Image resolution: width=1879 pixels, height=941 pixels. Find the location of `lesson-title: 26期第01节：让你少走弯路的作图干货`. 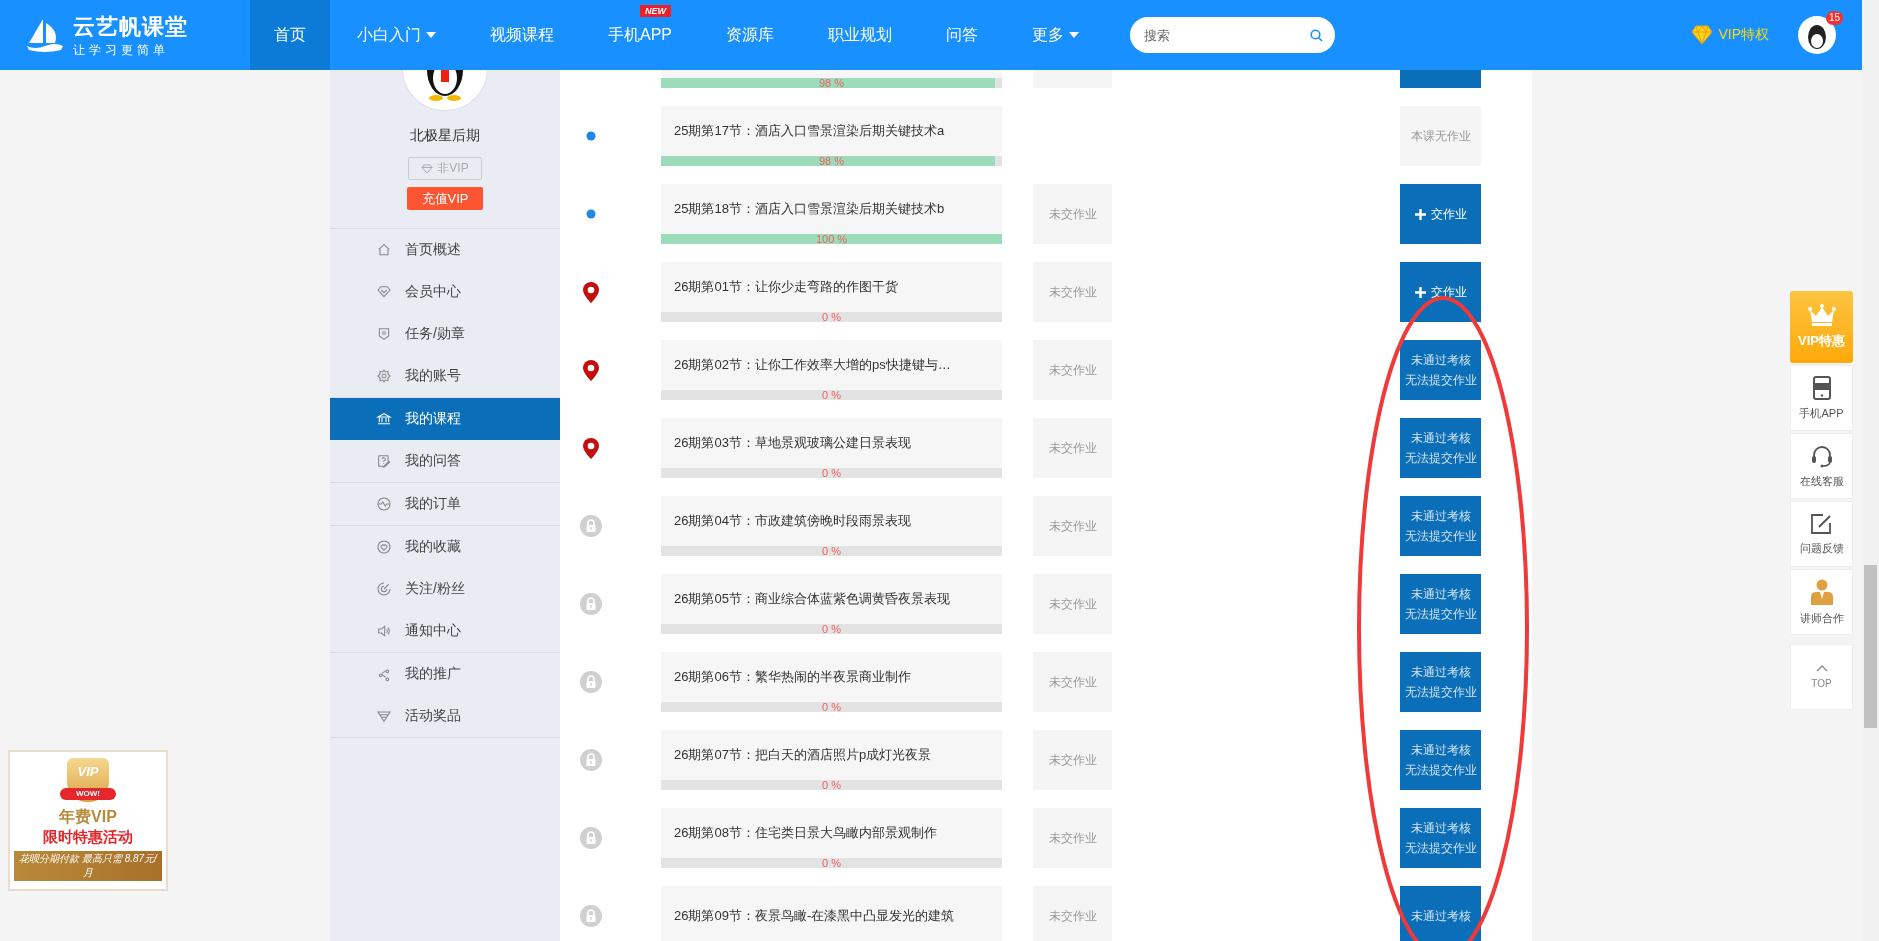

lesson-title: 26期第01节：让你少走弯路的作图干货 is located at coordinates (786, 287).